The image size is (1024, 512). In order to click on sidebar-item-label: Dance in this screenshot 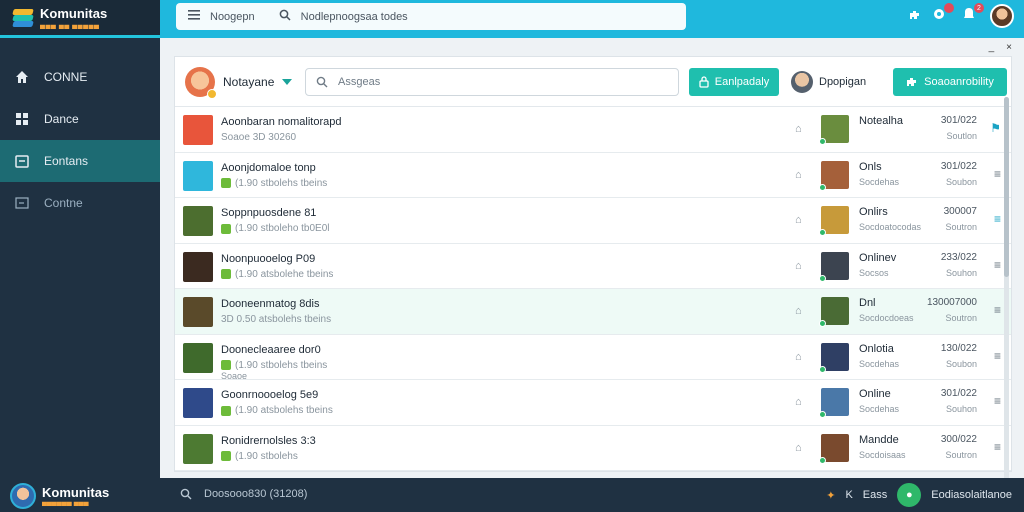, I will do `click(61, 119)`.